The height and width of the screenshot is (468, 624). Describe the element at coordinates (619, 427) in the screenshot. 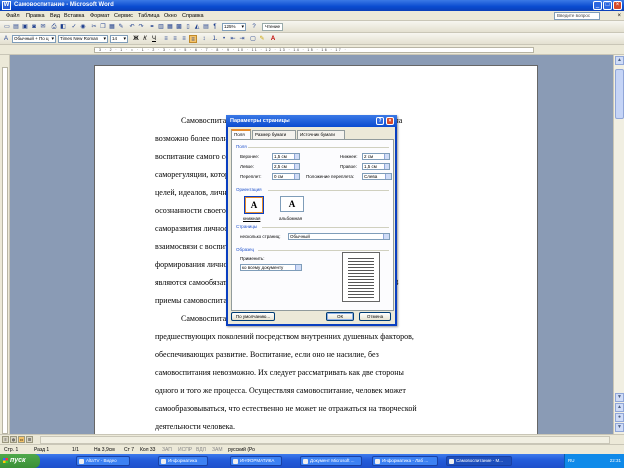

I see `next-page-icon: ▼` at that location.